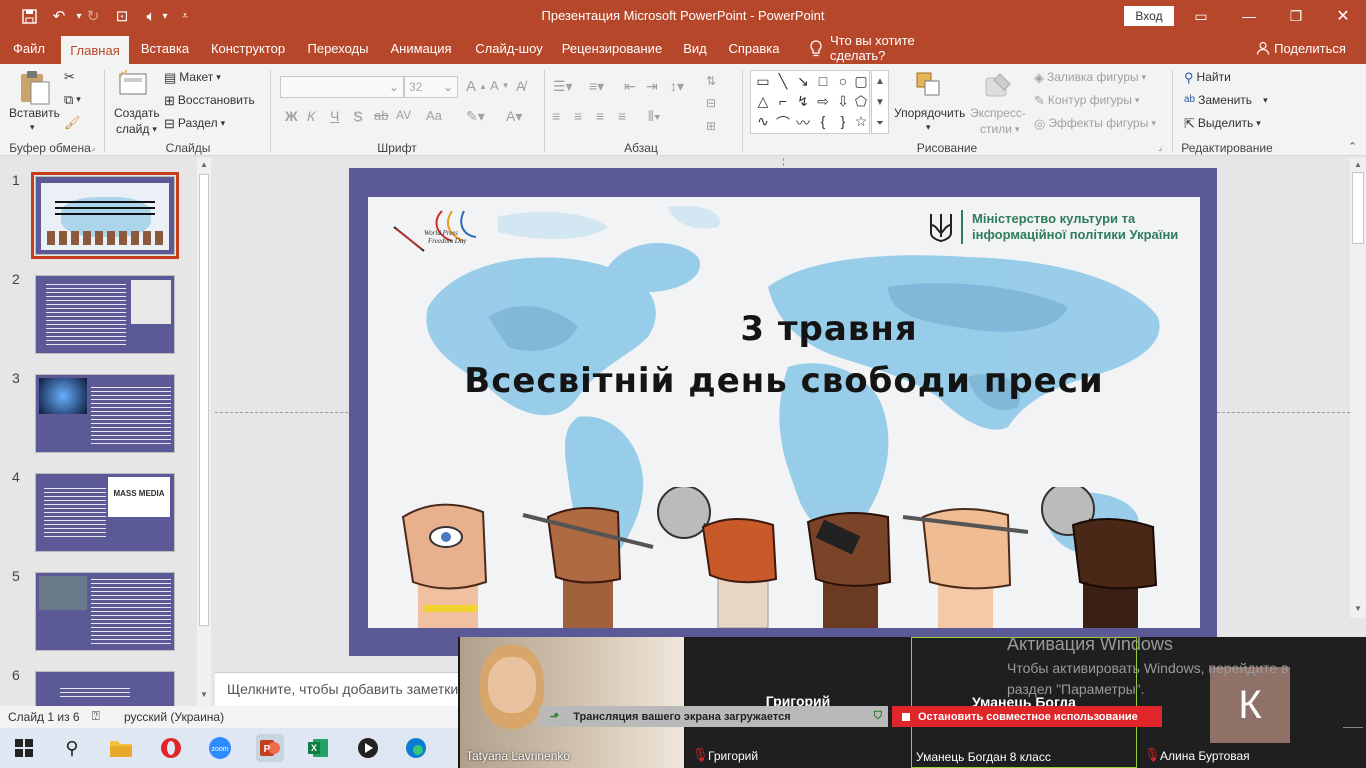 The width and height of the screenshot is (1366, 768). Describe the element at coordinates (1207, 77) in the screenshot. I see `find-button: ⚲ Найти` at that location.